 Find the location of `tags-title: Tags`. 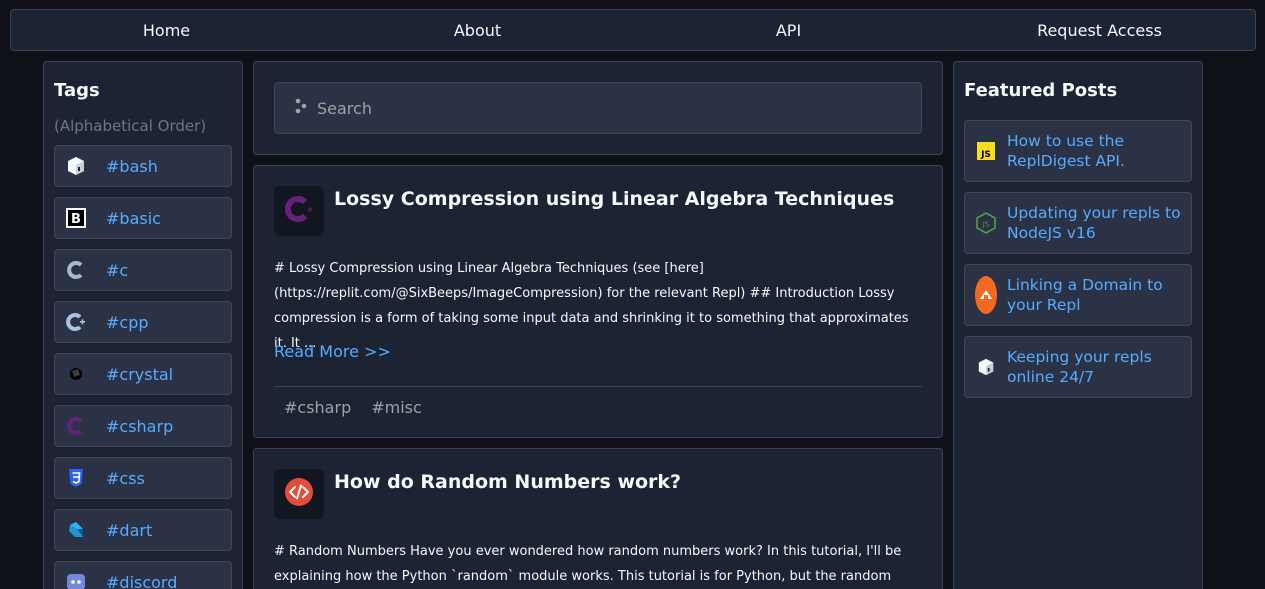

tags-title: Tags is located at coordinates (77, 90).